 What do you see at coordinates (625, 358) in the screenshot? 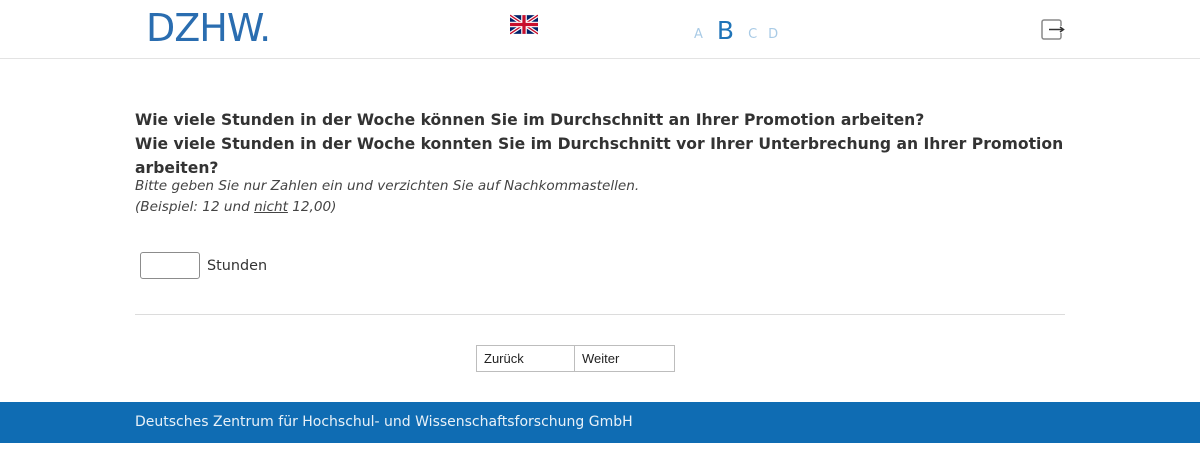
I see `next-button: Weiter` at bounding box center [625, 358].